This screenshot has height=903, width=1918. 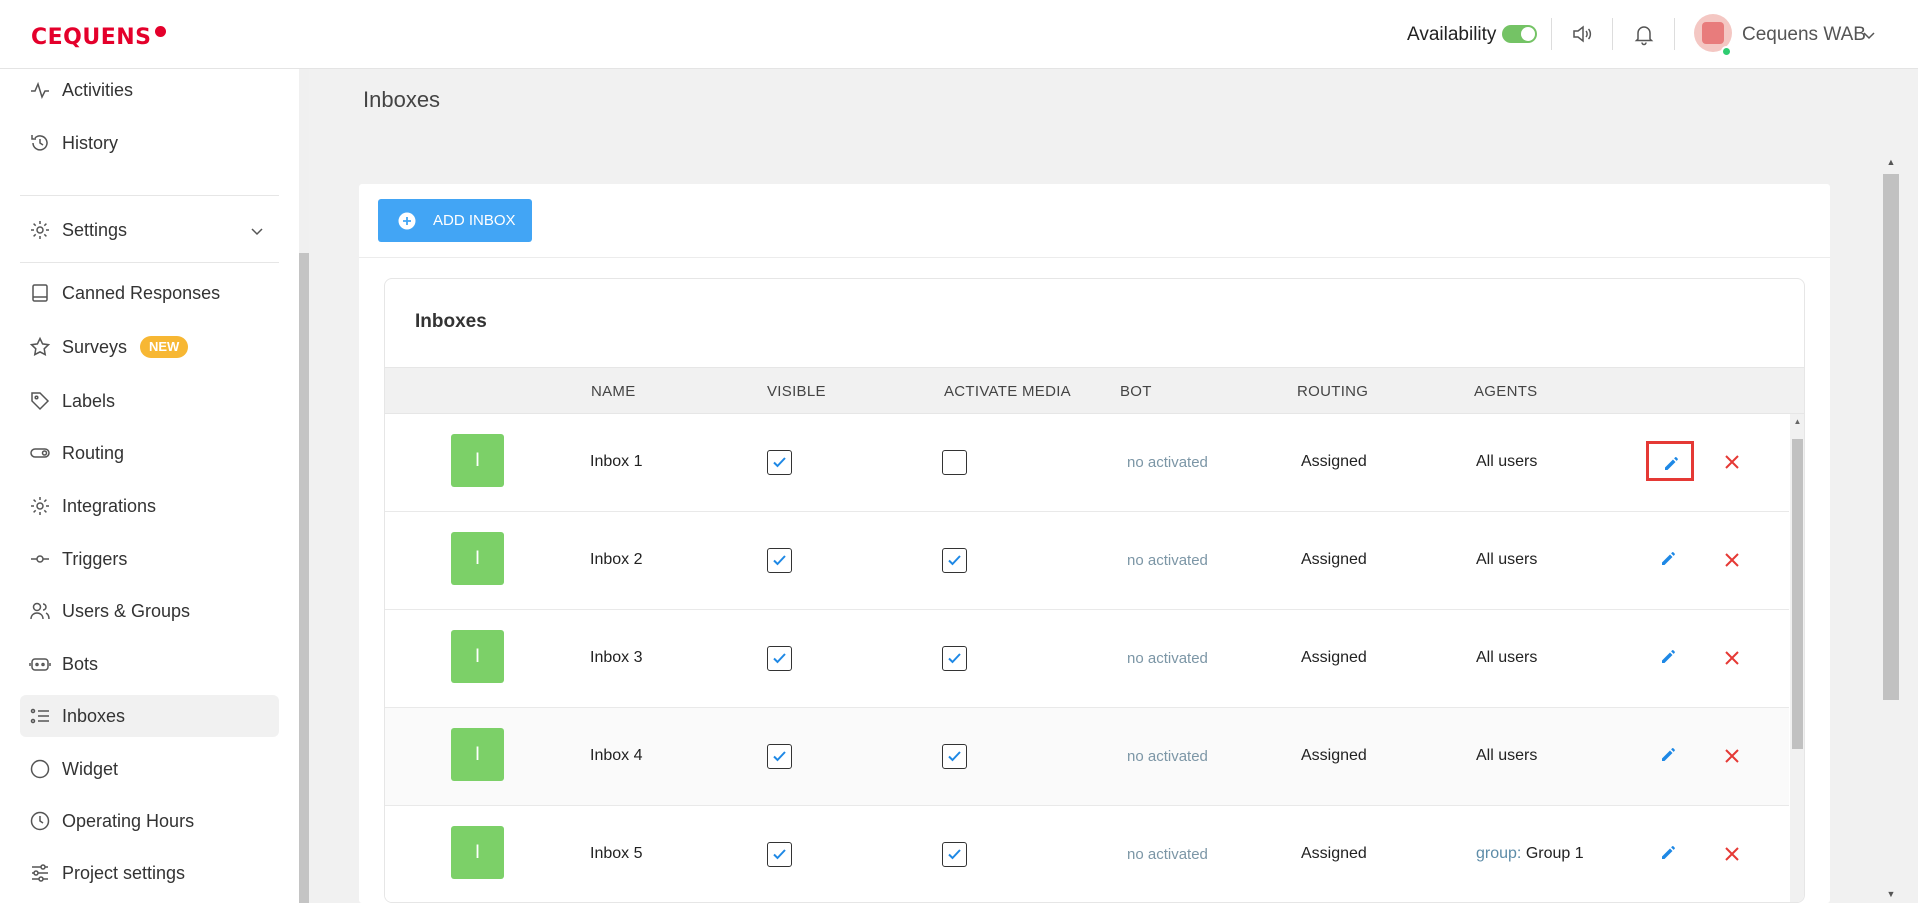 I want to click on sidebar-item-users-groups: Users & Groups, so click(x=149, y=611).